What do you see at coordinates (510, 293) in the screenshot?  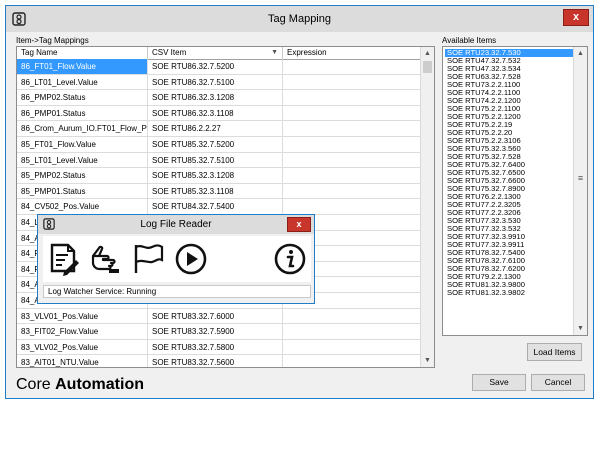 I see `list-item: SOE RTU81.32.3.9802` at bounding box center [510, 293].